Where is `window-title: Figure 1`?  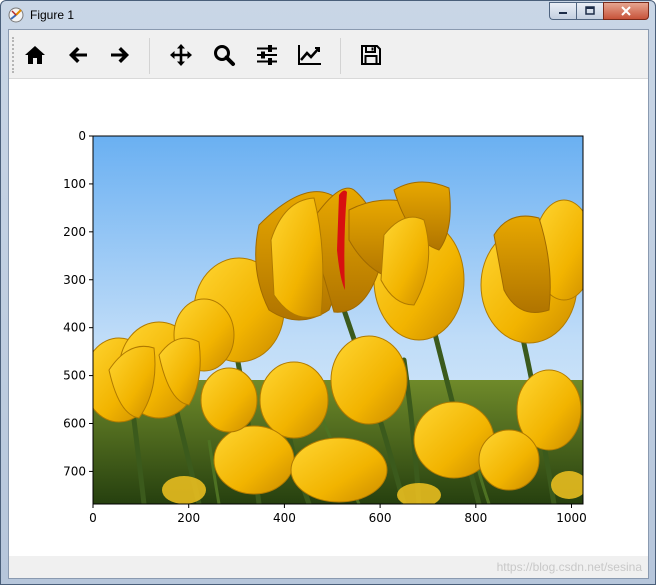 window-title: Figure 1 is located at coordinates (52, 15).